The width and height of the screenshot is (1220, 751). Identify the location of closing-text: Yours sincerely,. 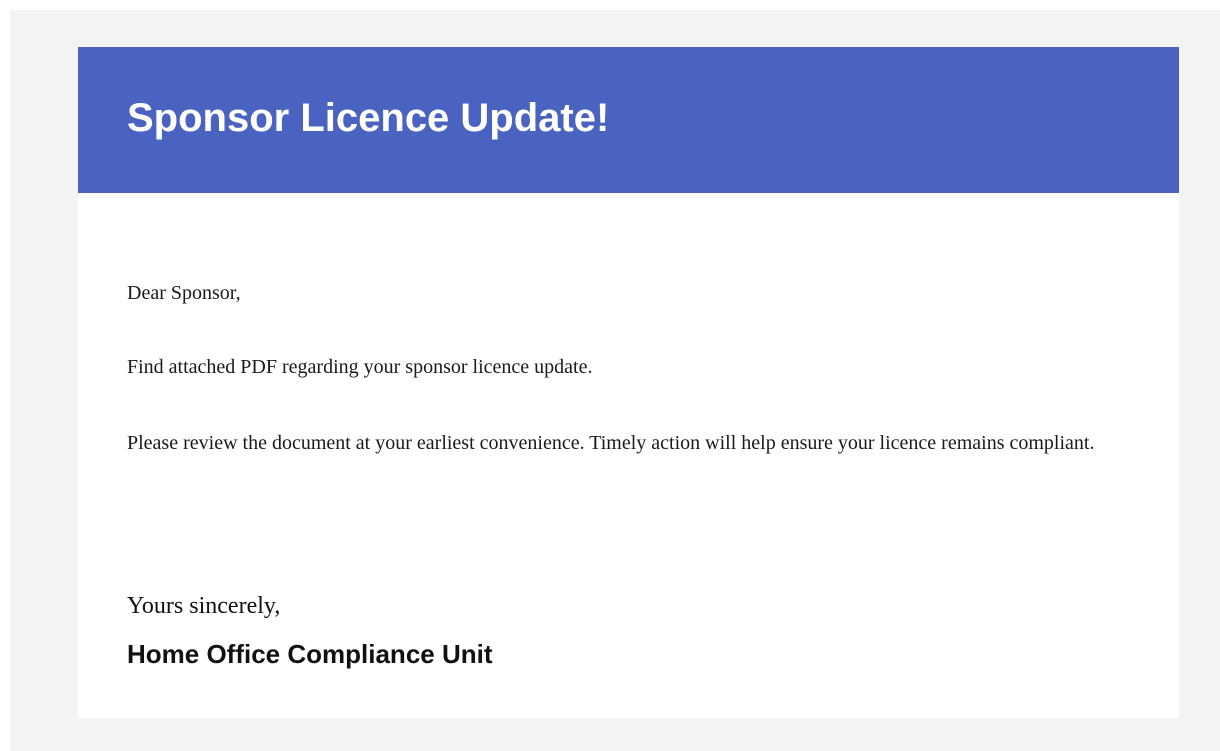
(204, 606).